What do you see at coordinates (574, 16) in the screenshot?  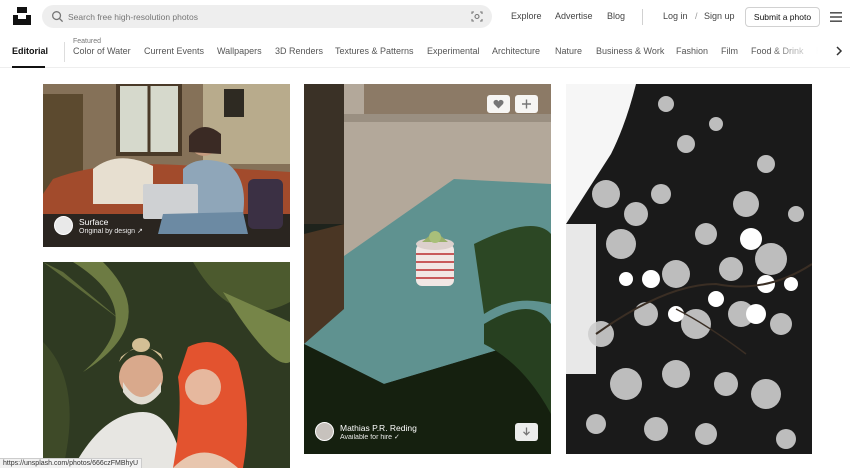 I see `nav-advertise: Advertise` at bounding box center [574, 16].